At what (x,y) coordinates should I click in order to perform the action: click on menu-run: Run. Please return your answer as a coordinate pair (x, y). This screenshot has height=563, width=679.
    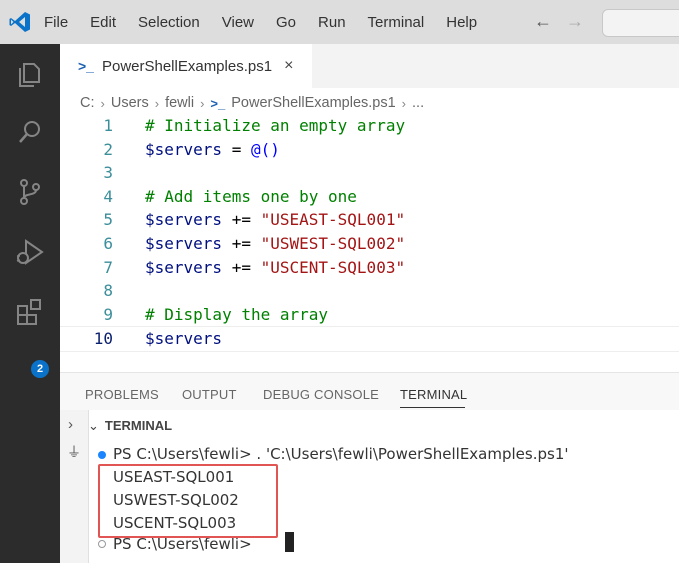
    Looking at the image, I should click on (332, 22).